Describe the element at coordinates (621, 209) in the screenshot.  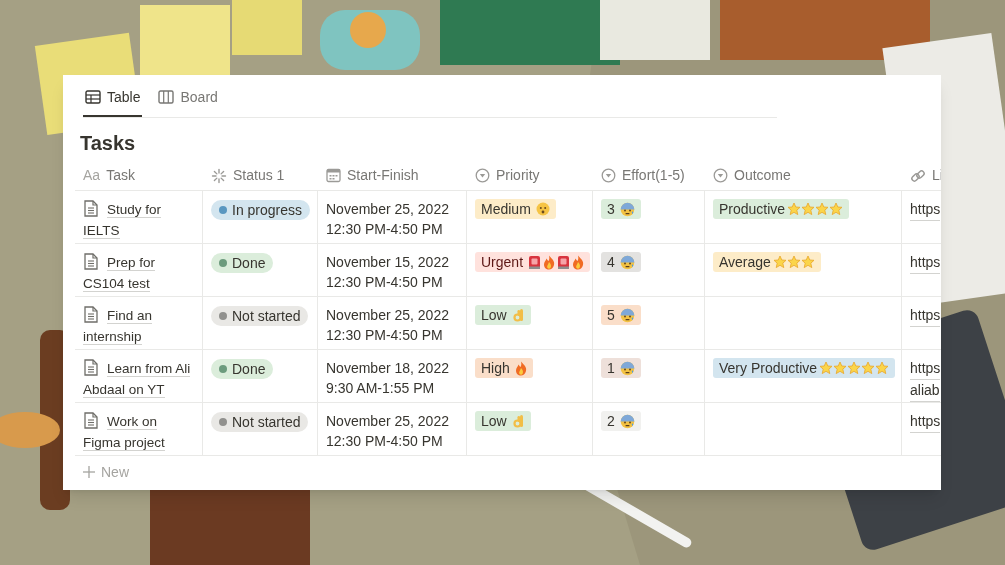
I see `effort-tag: 3` at that location.